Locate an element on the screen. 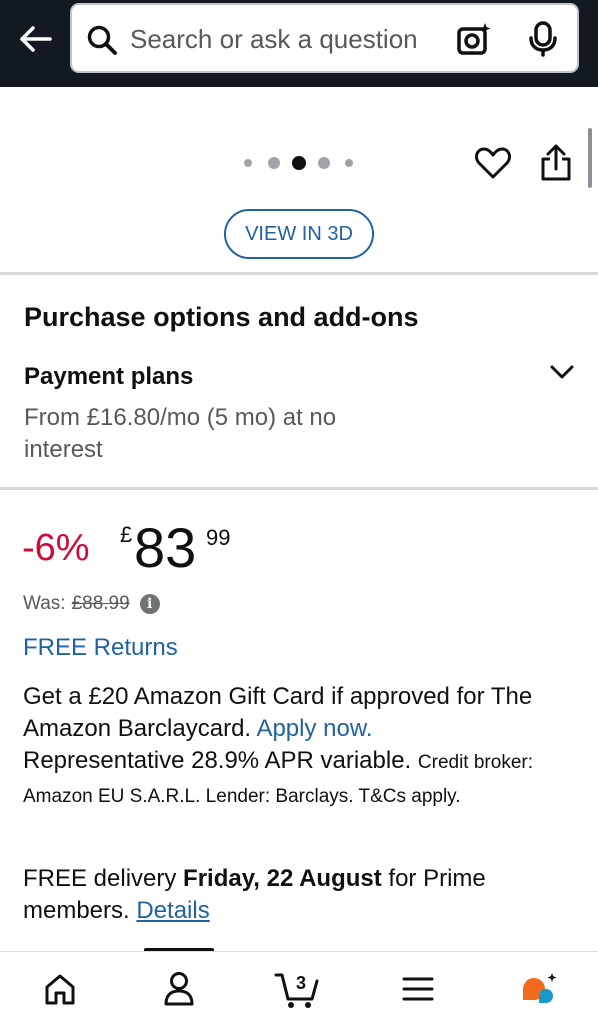 The width and height of the screenshot is (598, 1024). menu-icon is located at coordinates (418, 989).